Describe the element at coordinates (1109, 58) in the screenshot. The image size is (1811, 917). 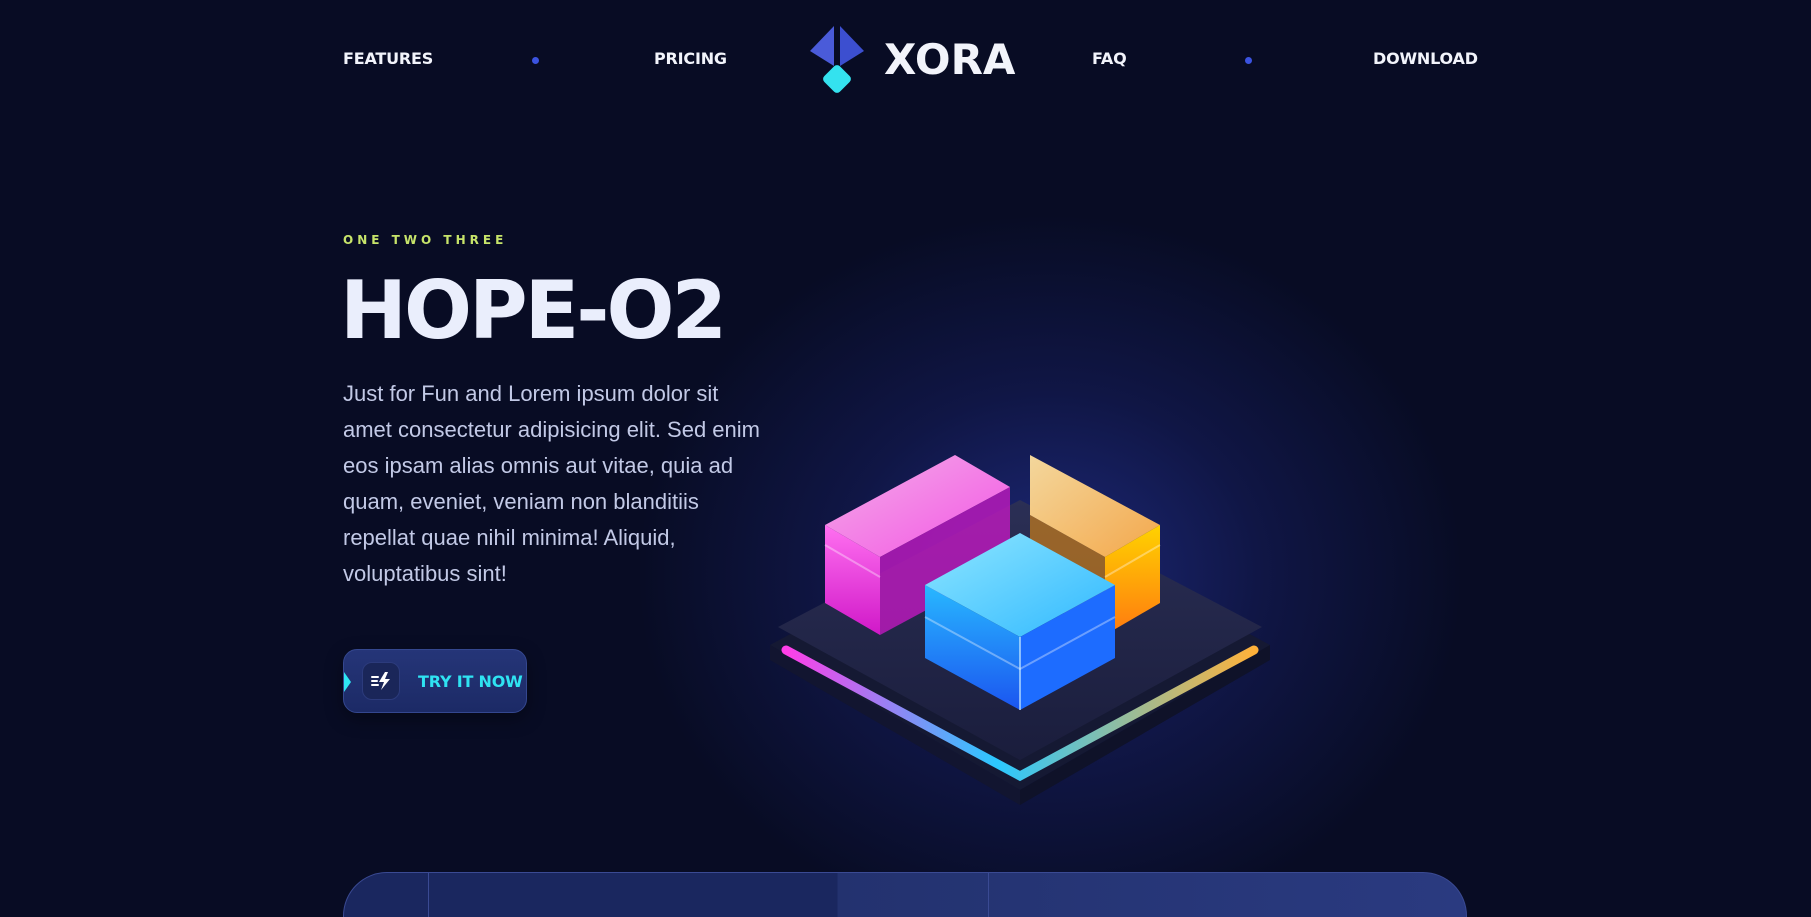
I see `nav-link-faq: FAQ` at that location.